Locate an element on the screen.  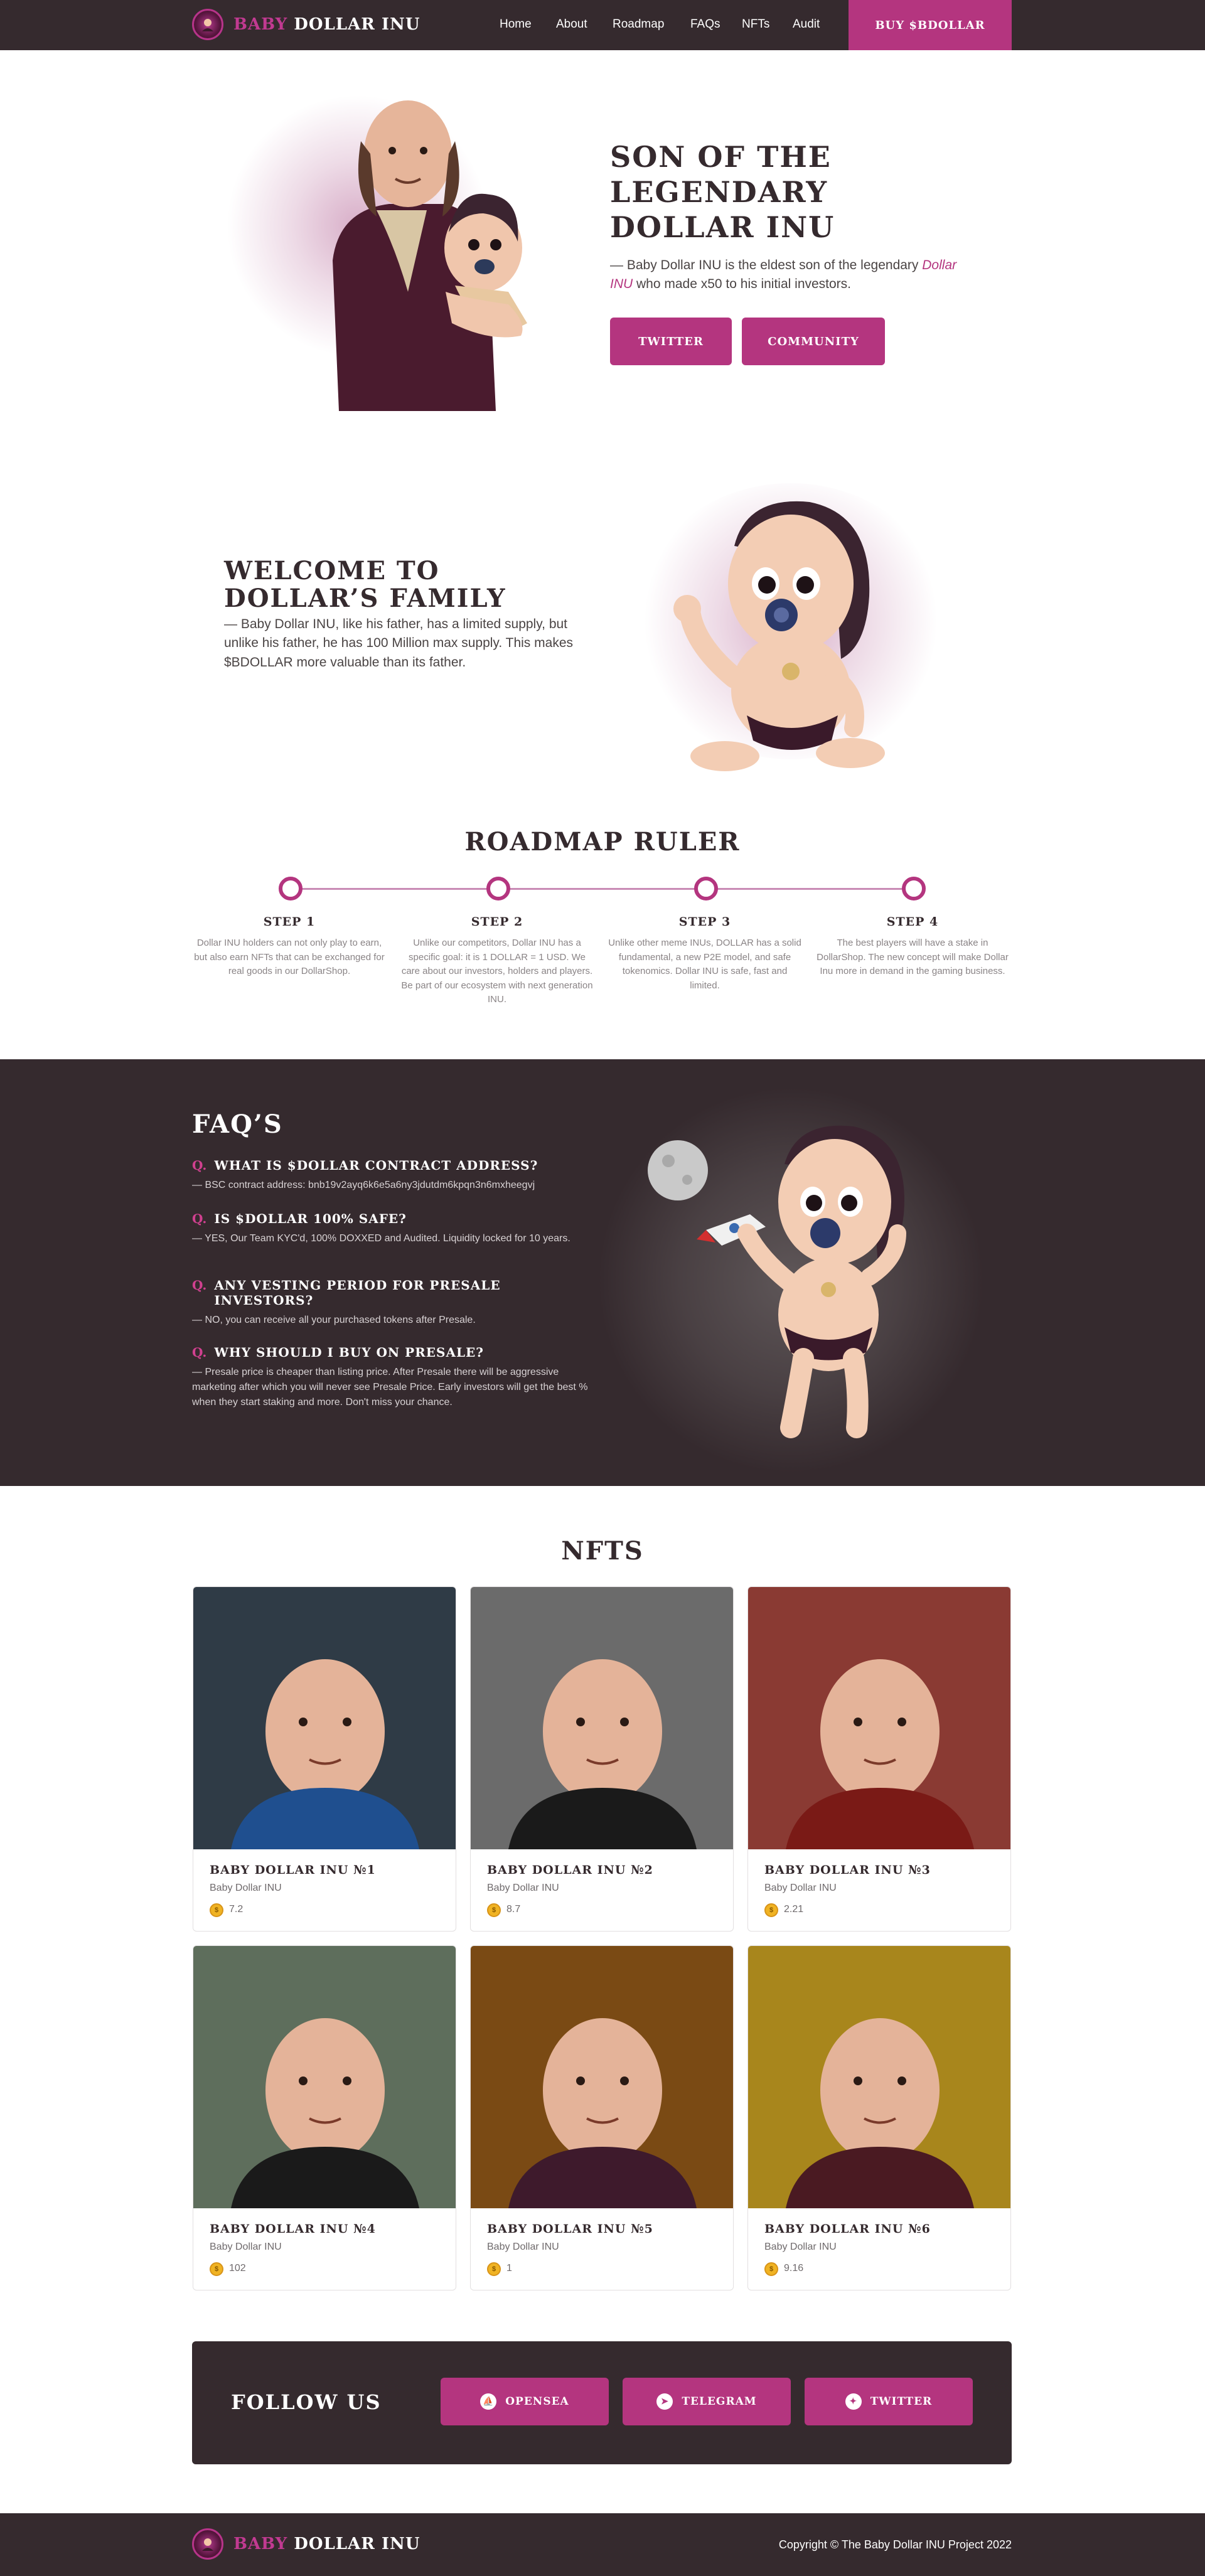
nft-price: 7.2 is located at coordinates (236, 1909).